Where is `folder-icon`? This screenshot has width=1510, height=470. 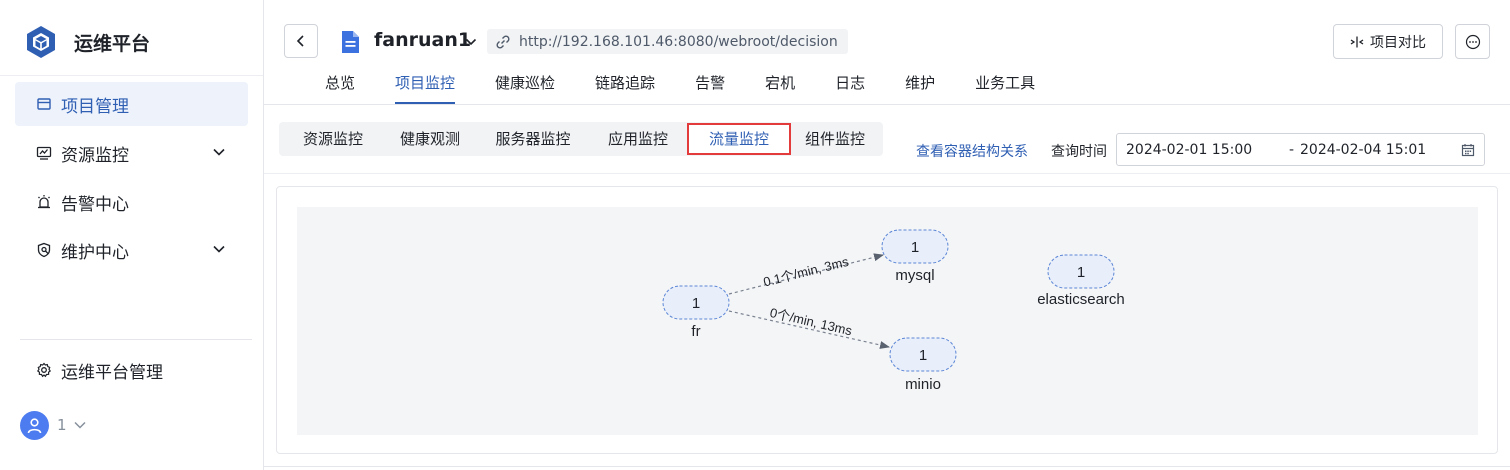 folder-icon is located at coordinates (44, 104).